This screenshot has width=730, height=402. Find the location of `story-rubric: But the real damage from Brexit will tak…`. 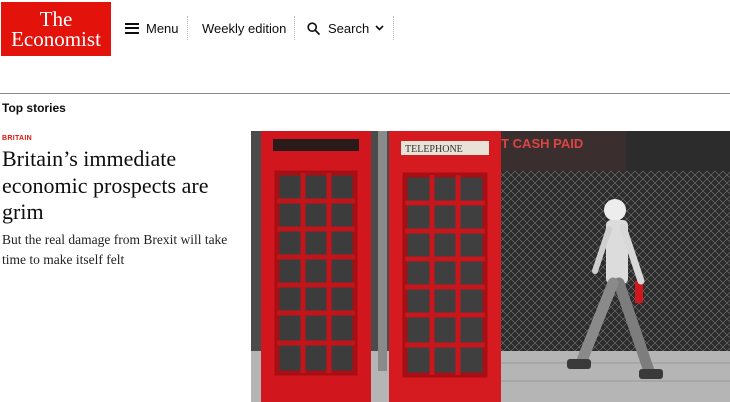

story-rubric: But the real damage from Brexit will tak… is located at coordinates (115, 249).